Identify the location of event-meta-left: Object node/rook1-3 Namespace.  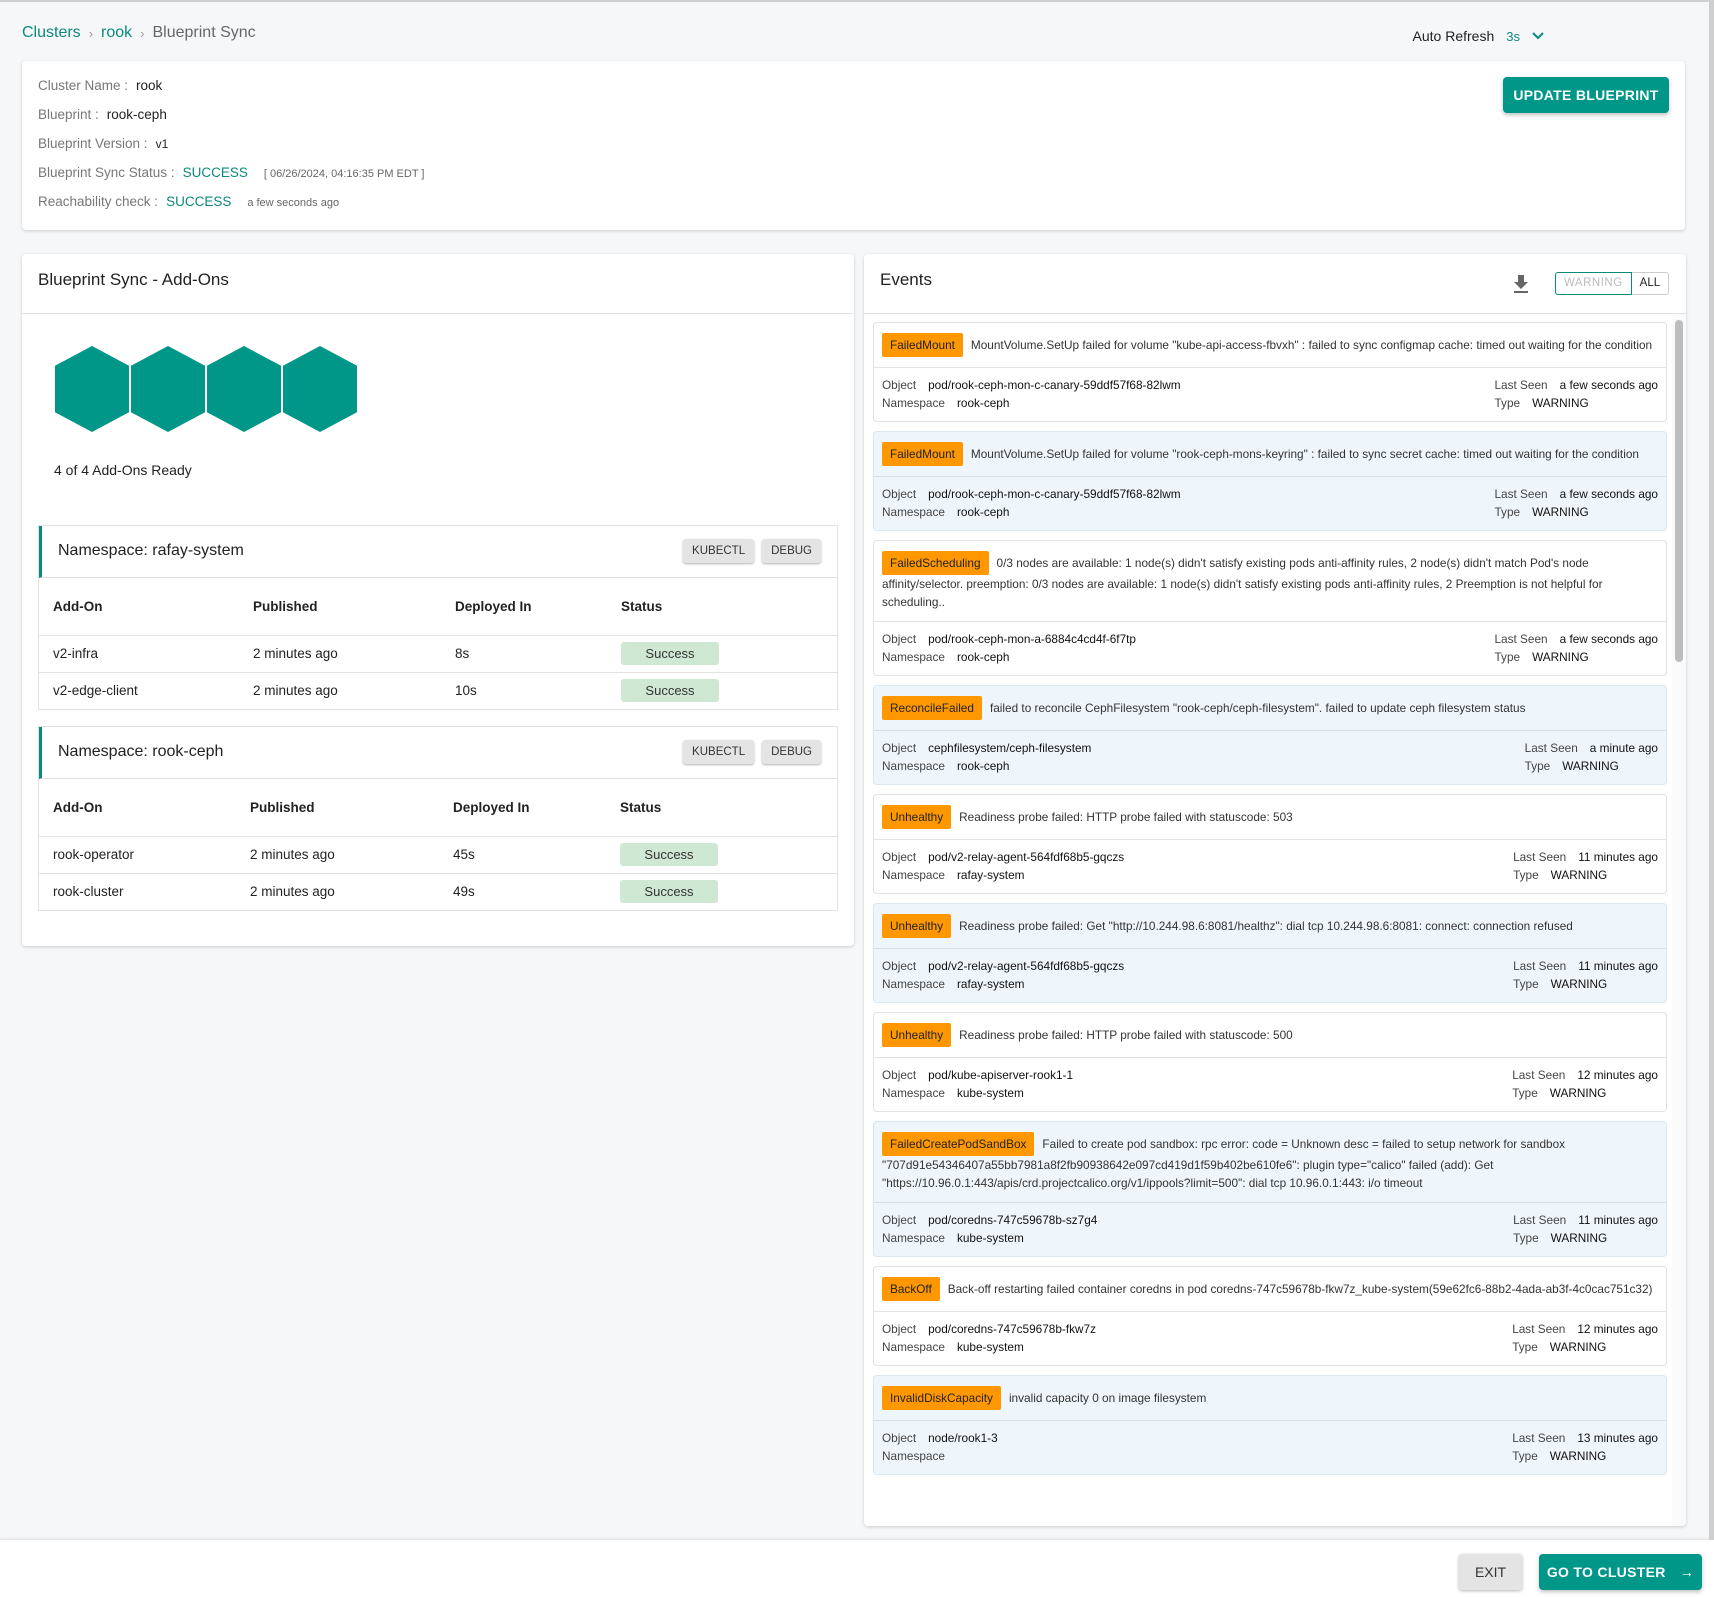
(940, 1447).